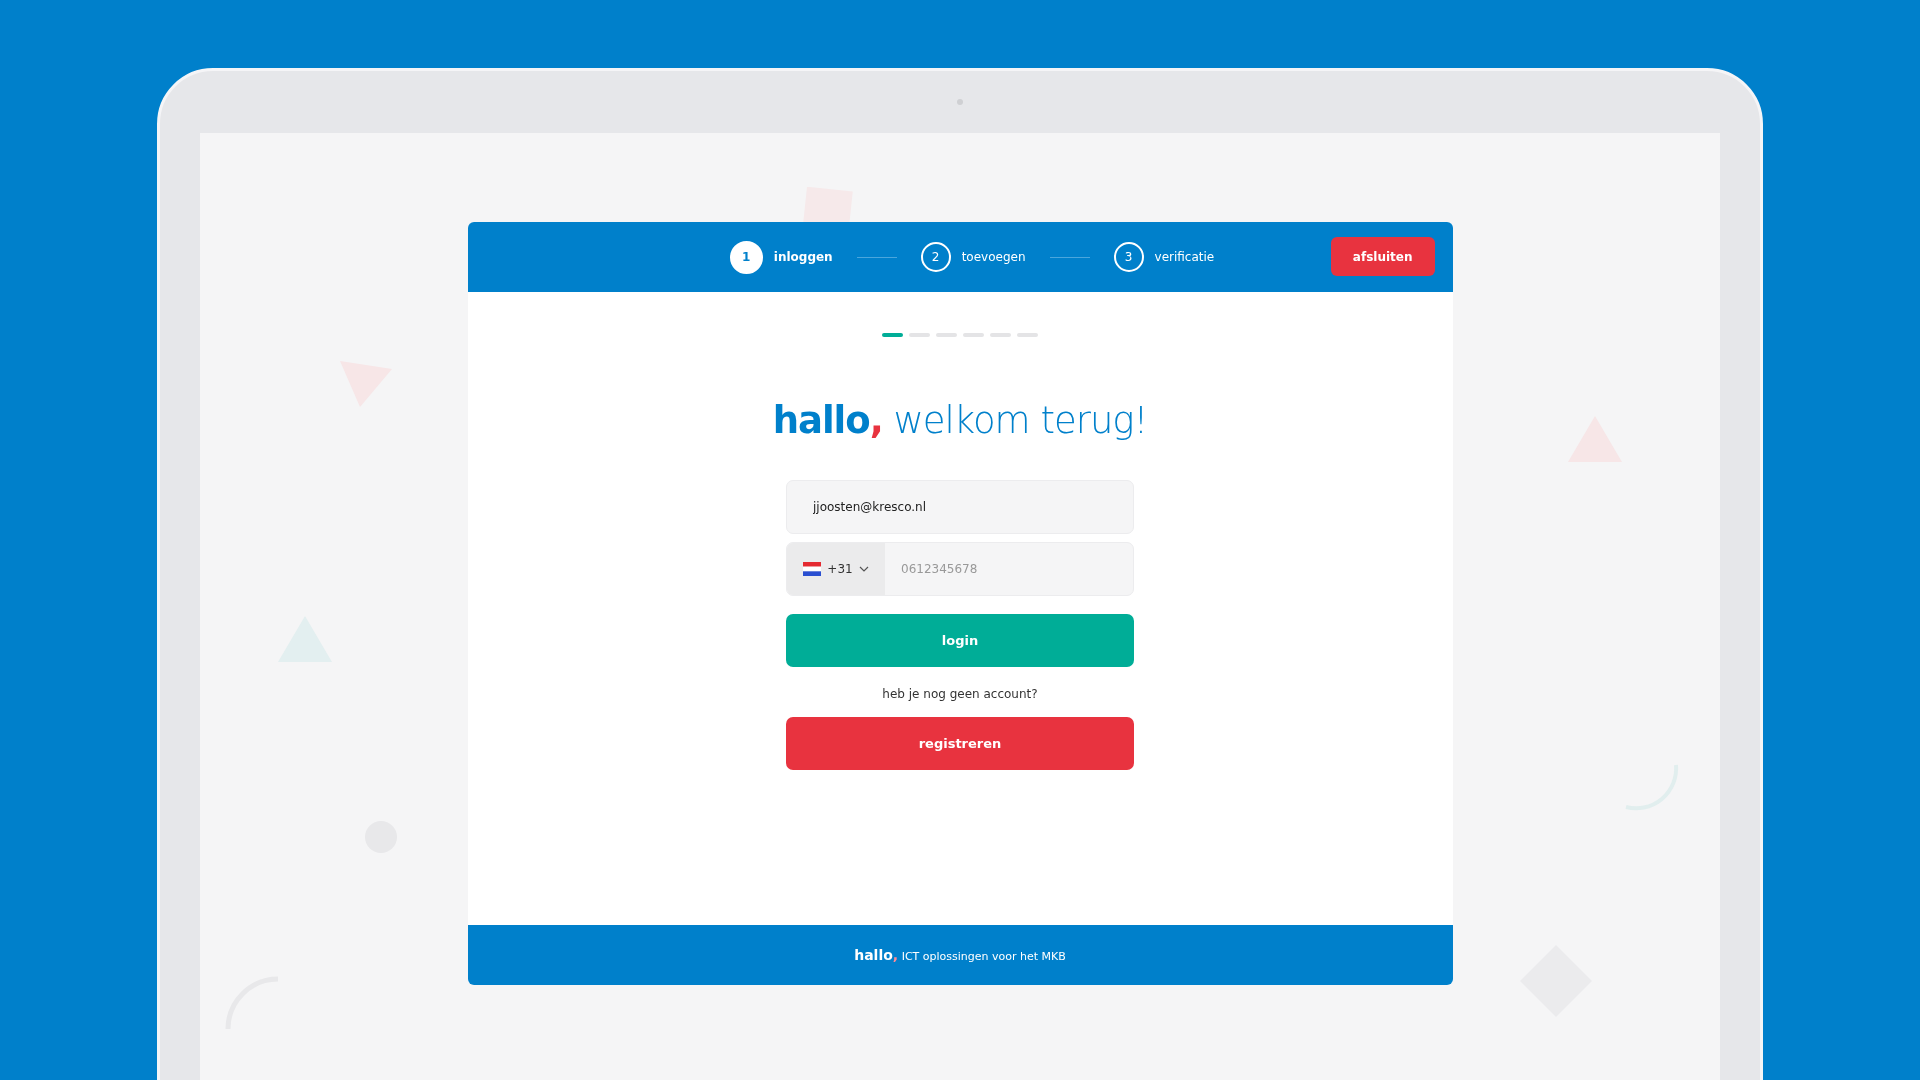 Image resolution: width=1920 pixels, height=1080 pixels. What do you see at coordinates (960, 420) in the screenshot?
I see `welcome-heading: hallo, welkom terug!` at bounding box center [960, 420].